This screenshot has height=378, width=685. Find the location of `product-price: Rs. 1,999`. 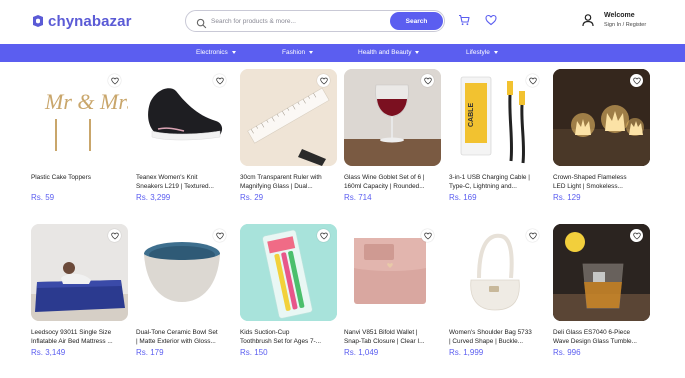

product-price: Rs. 1,999 is located at coordinates (466, 352).